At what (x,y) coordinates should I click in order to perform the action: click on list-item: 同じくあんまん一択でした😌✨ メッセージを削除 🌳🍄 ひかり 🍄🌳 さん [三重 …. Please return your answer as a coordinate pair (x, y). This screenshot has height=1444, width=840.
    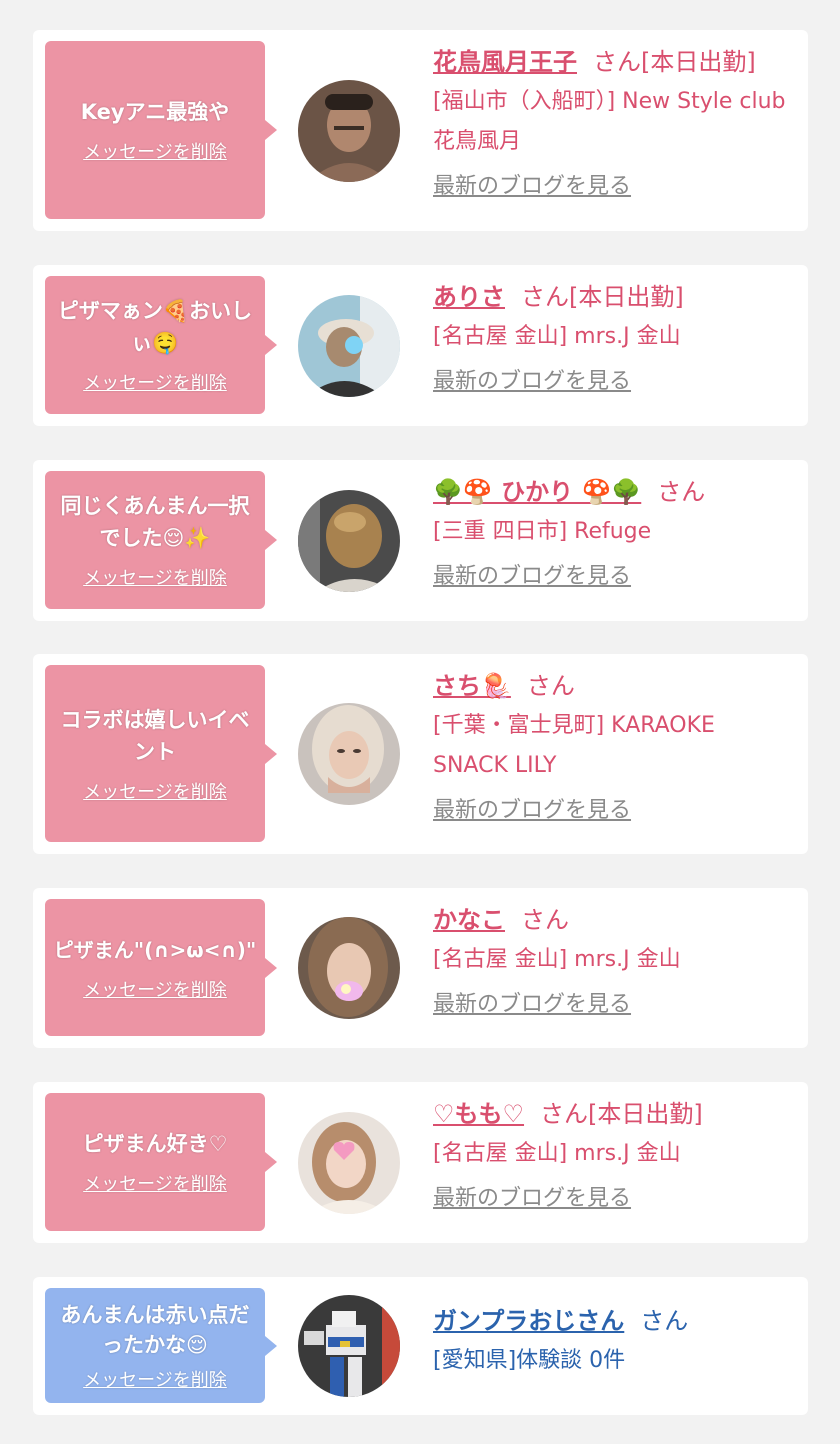
    Looking at the image, I should click on (420, 540).